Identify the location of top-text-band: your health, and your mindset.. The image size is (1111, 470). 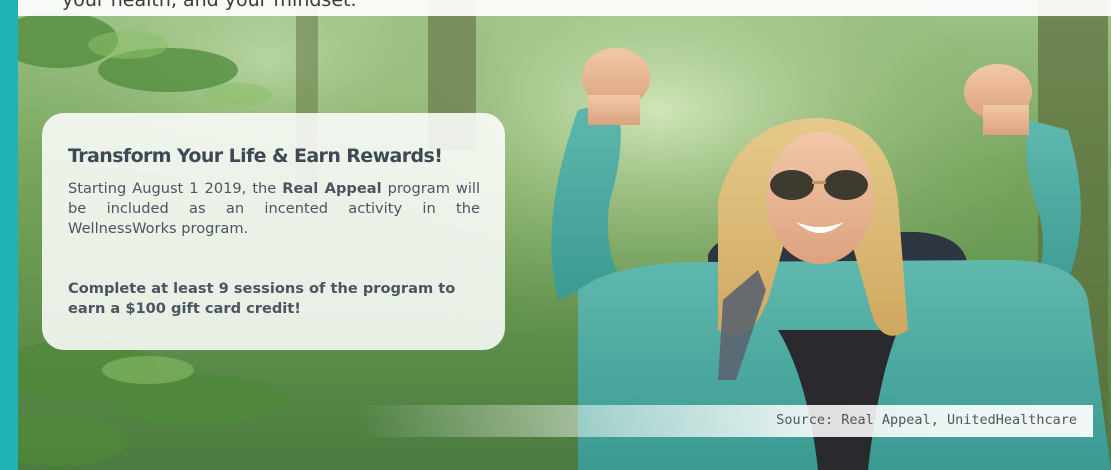
(564, 8).